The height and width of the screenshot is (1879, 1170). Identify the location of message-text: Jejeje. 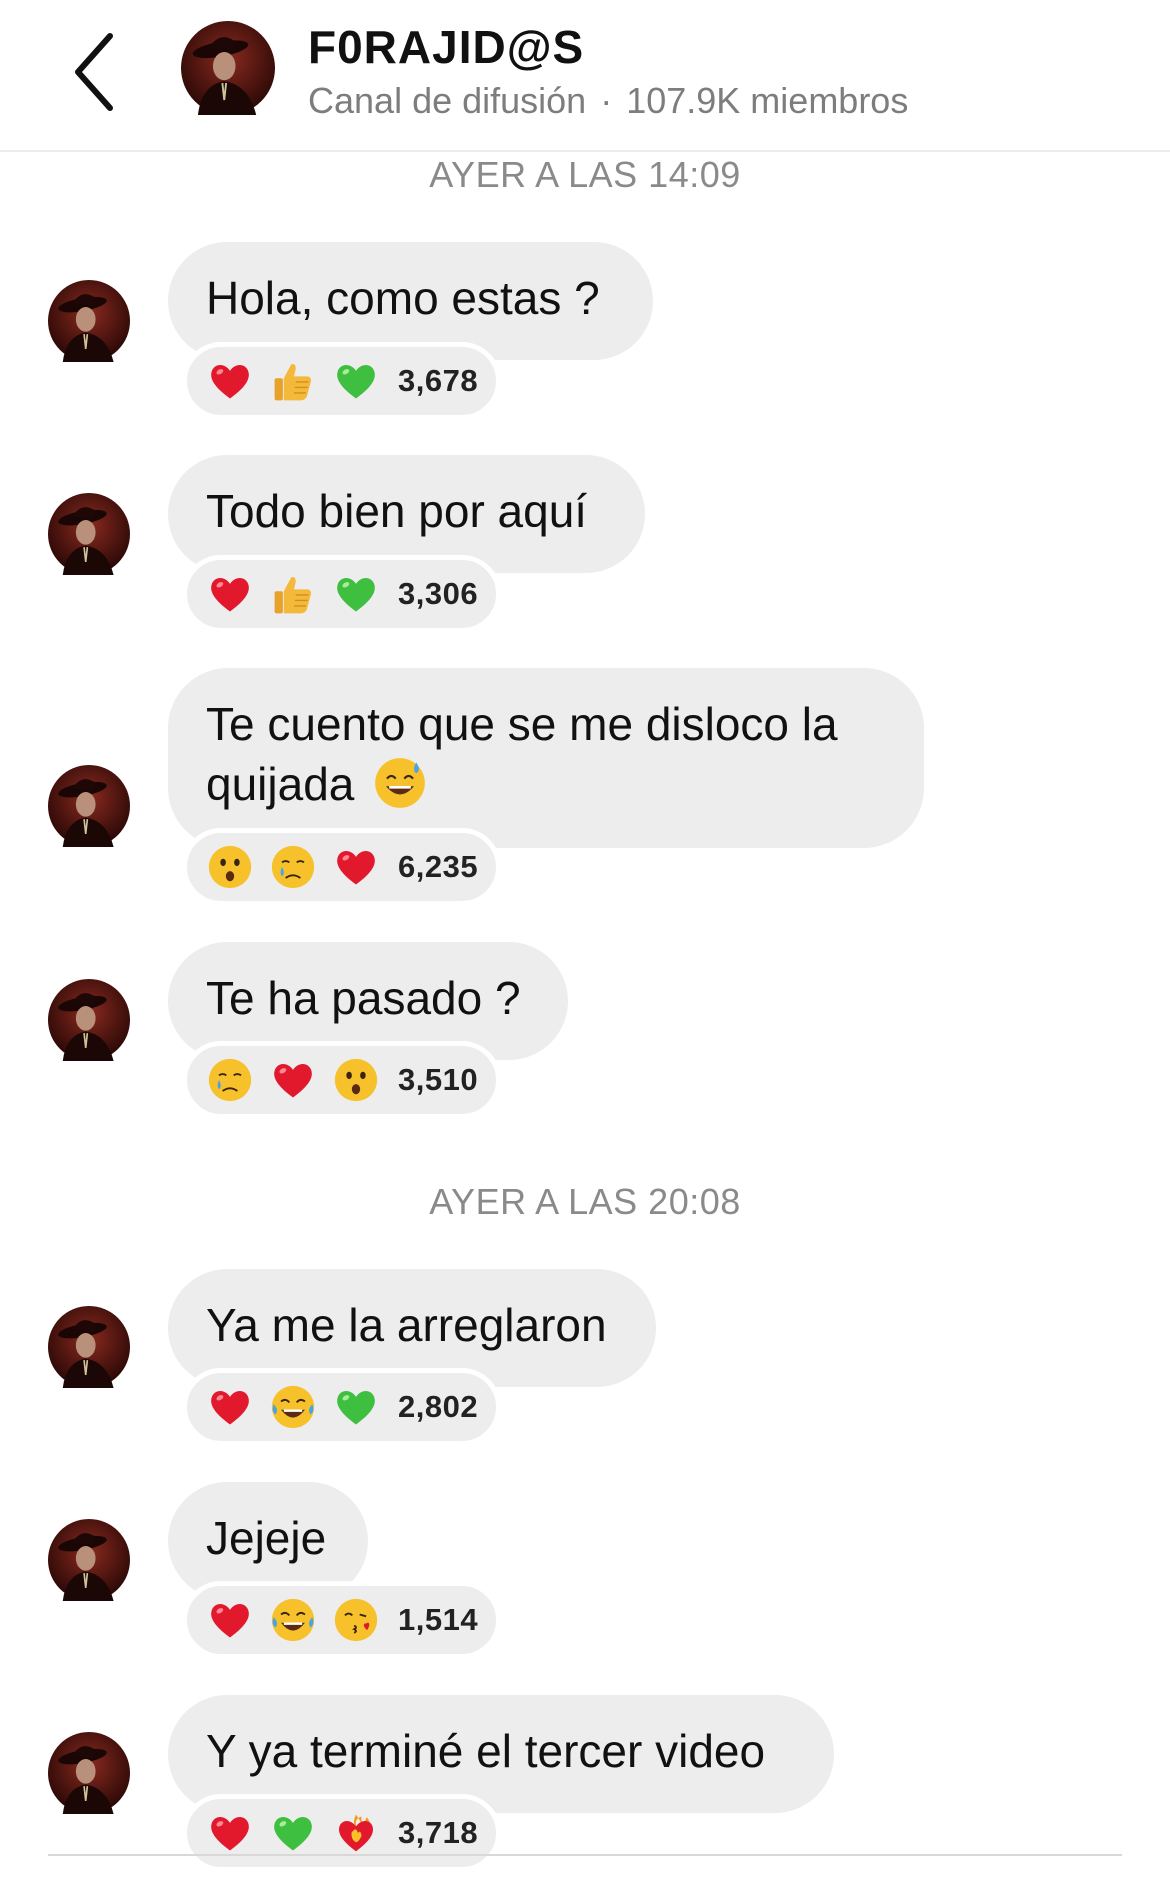
(266, 1538).